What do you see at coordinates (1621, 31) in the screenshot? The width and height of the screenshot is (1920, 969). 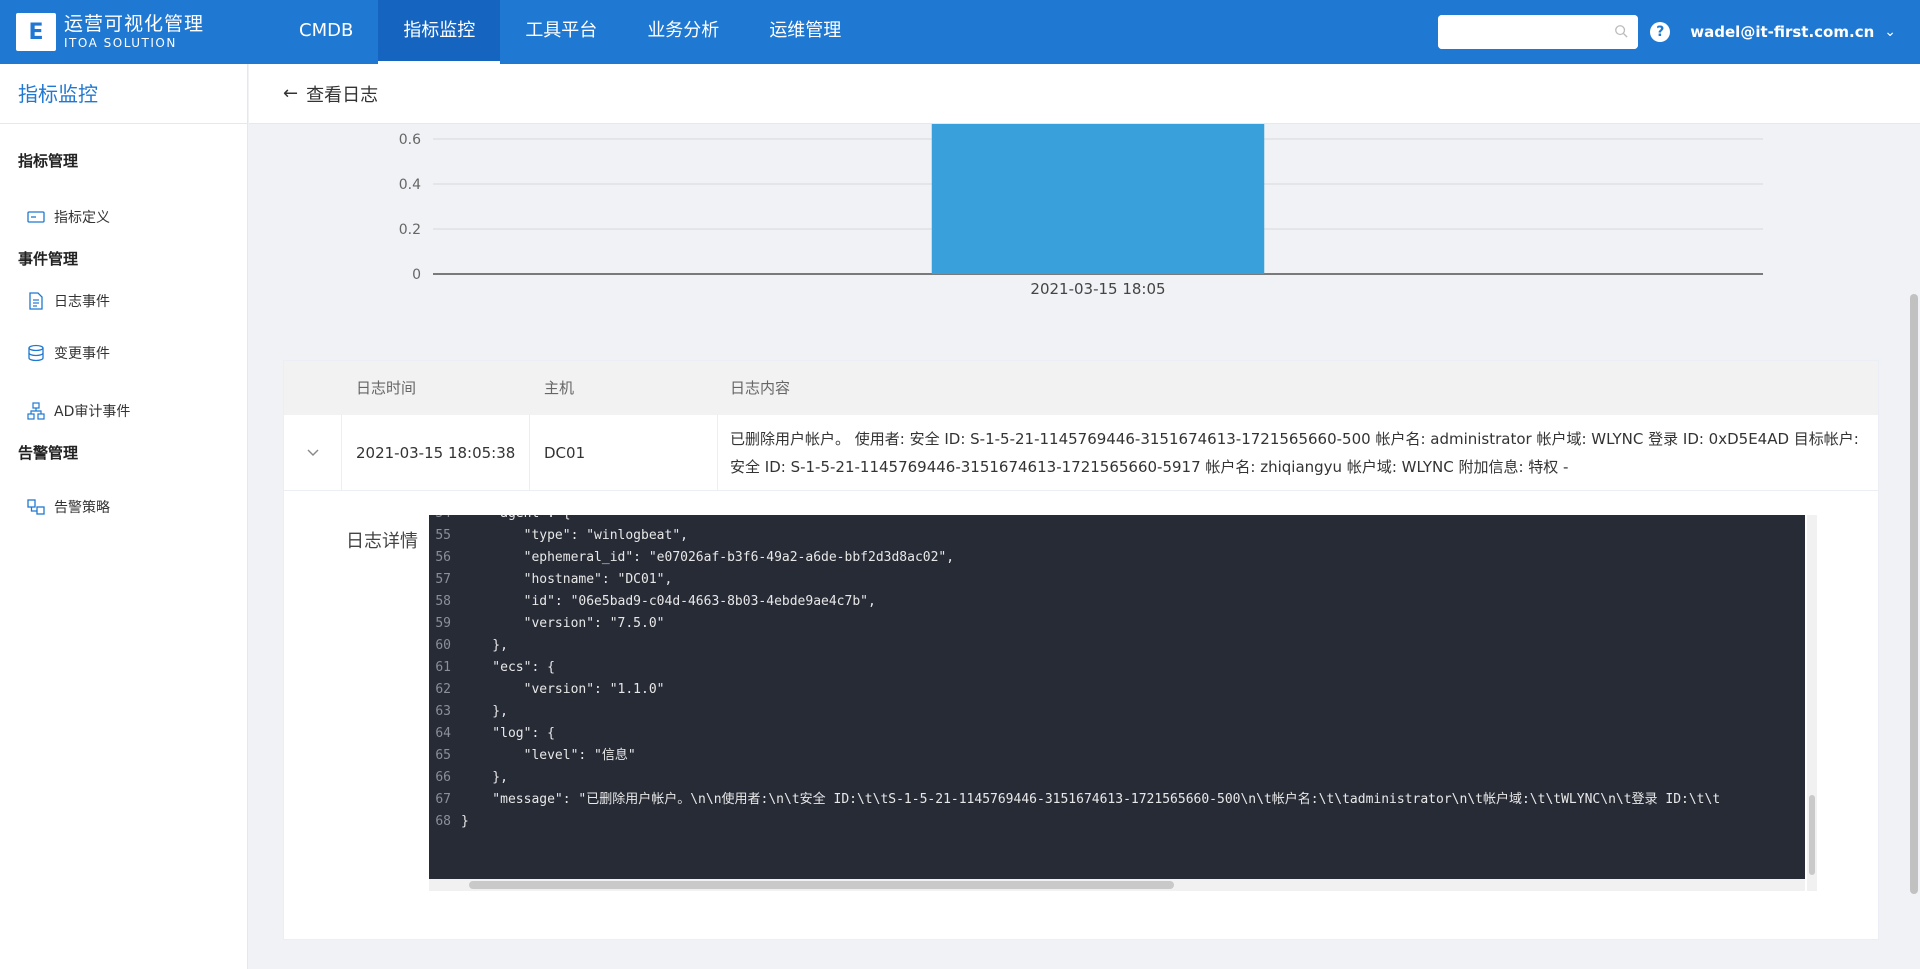 I see `search-icon` at bounding box center [1621, 31].